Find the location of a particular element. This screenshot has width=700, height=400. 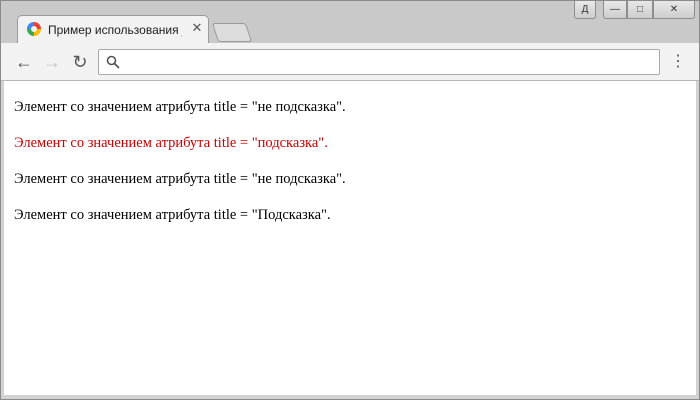

forward-arrow-icon: → is located at coordinates (52, 62).